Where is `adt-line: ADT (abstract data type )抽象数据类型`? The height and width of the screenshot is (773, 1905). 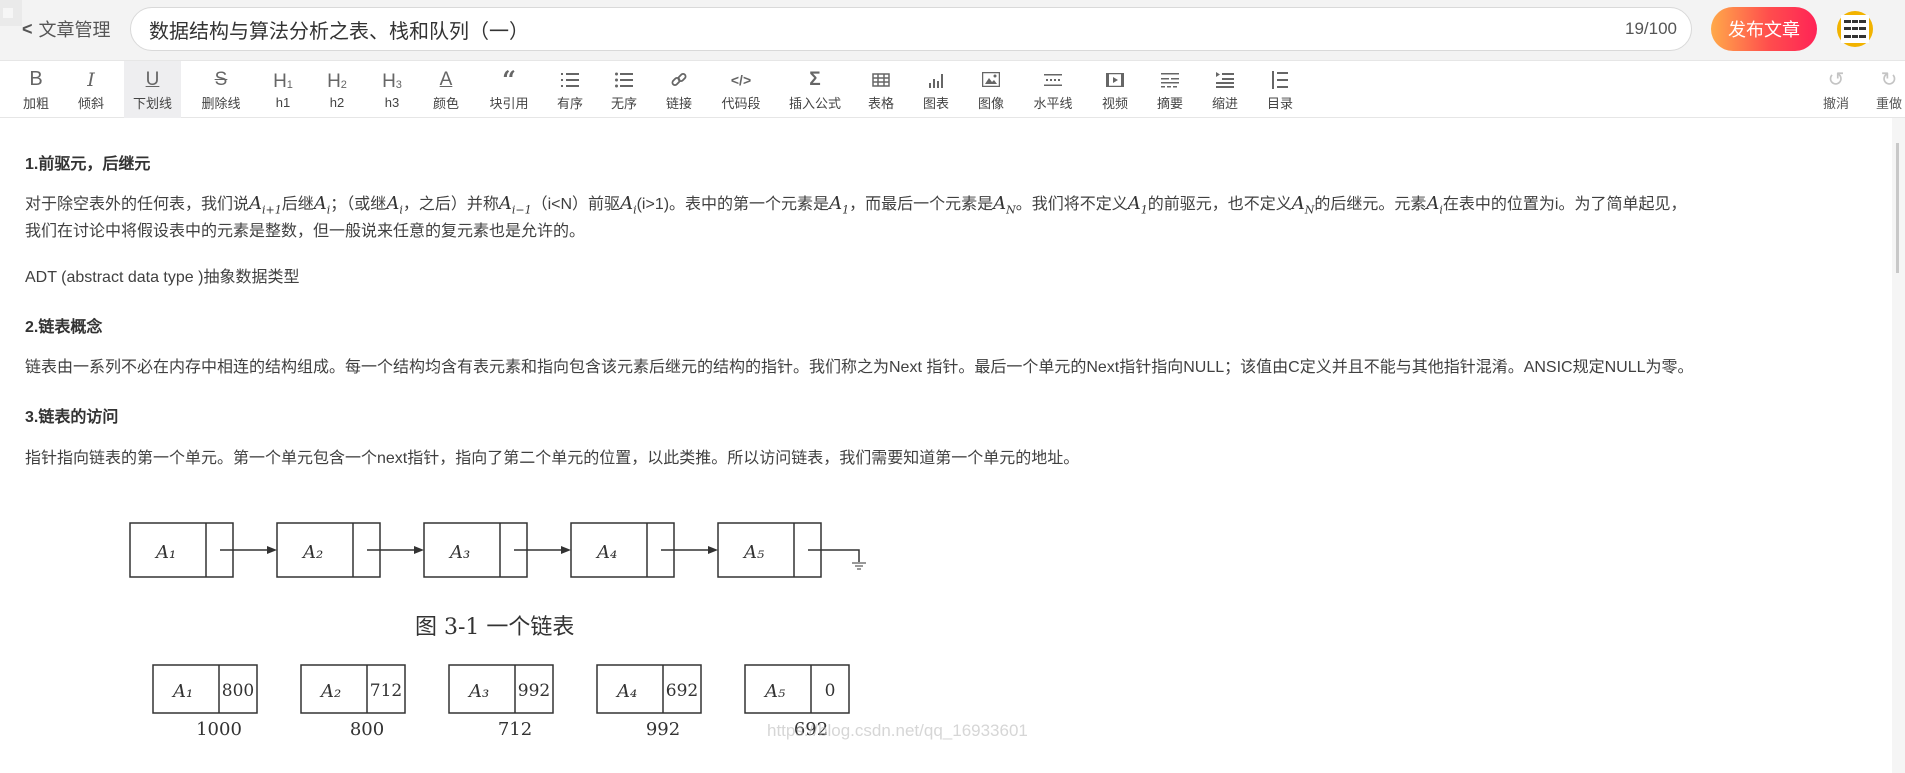 adt-line: ADT (abstract data type )抽象数据类型 is located at coordinates (162, 277).